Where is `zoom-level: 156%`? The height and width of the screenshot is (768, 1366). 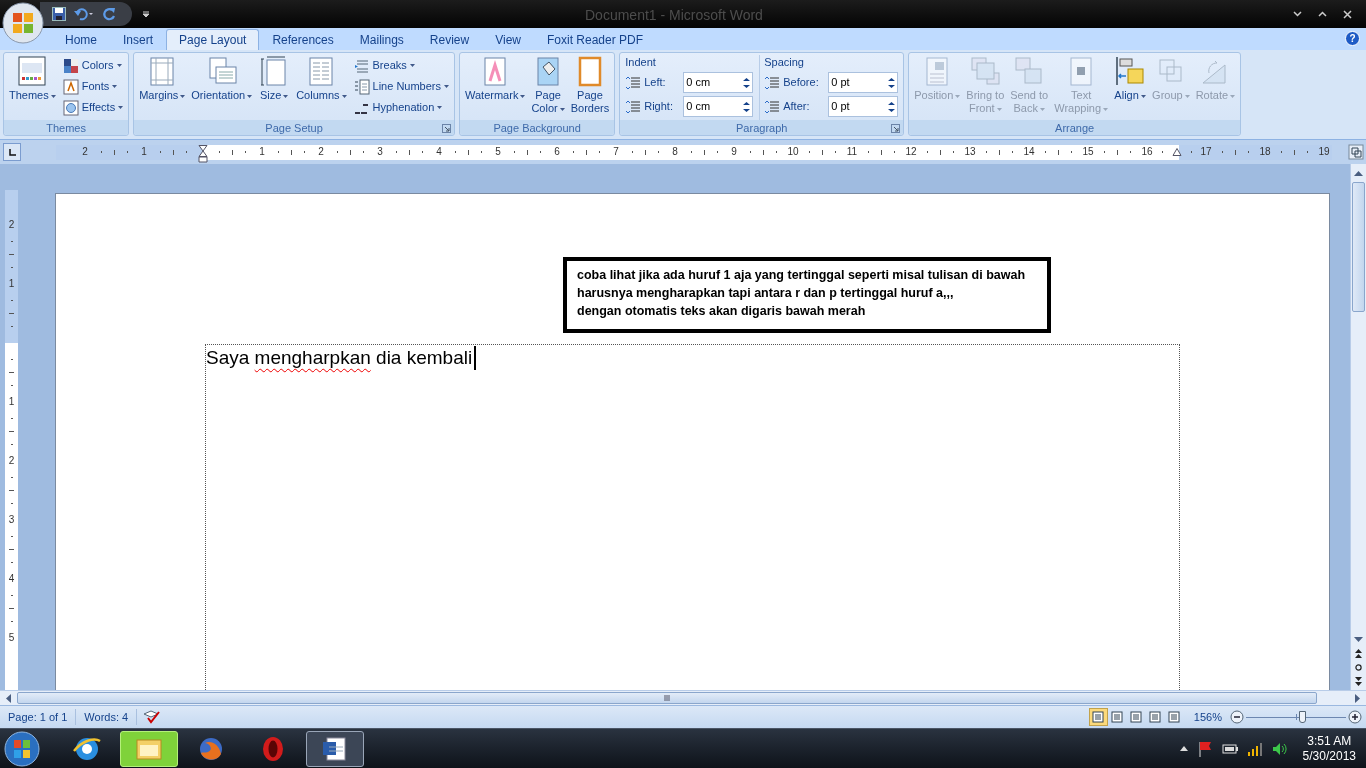
zoom-level: 156% is located at coordinates (1207, 717).